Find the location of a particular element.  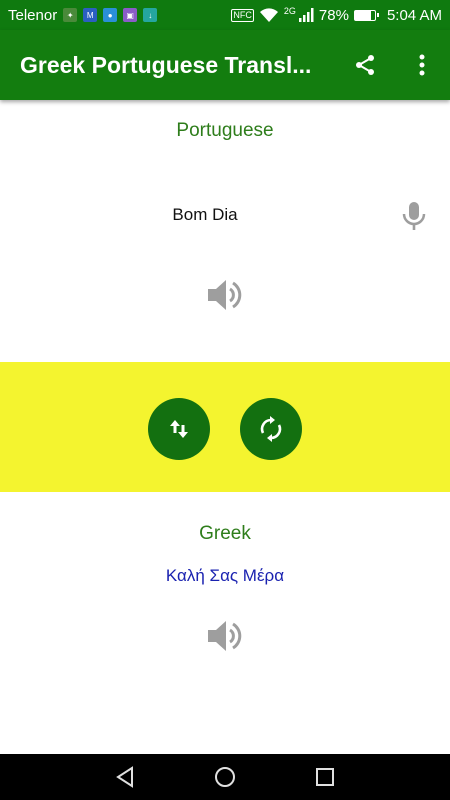

battery-level is located at coordinates (362, 15).